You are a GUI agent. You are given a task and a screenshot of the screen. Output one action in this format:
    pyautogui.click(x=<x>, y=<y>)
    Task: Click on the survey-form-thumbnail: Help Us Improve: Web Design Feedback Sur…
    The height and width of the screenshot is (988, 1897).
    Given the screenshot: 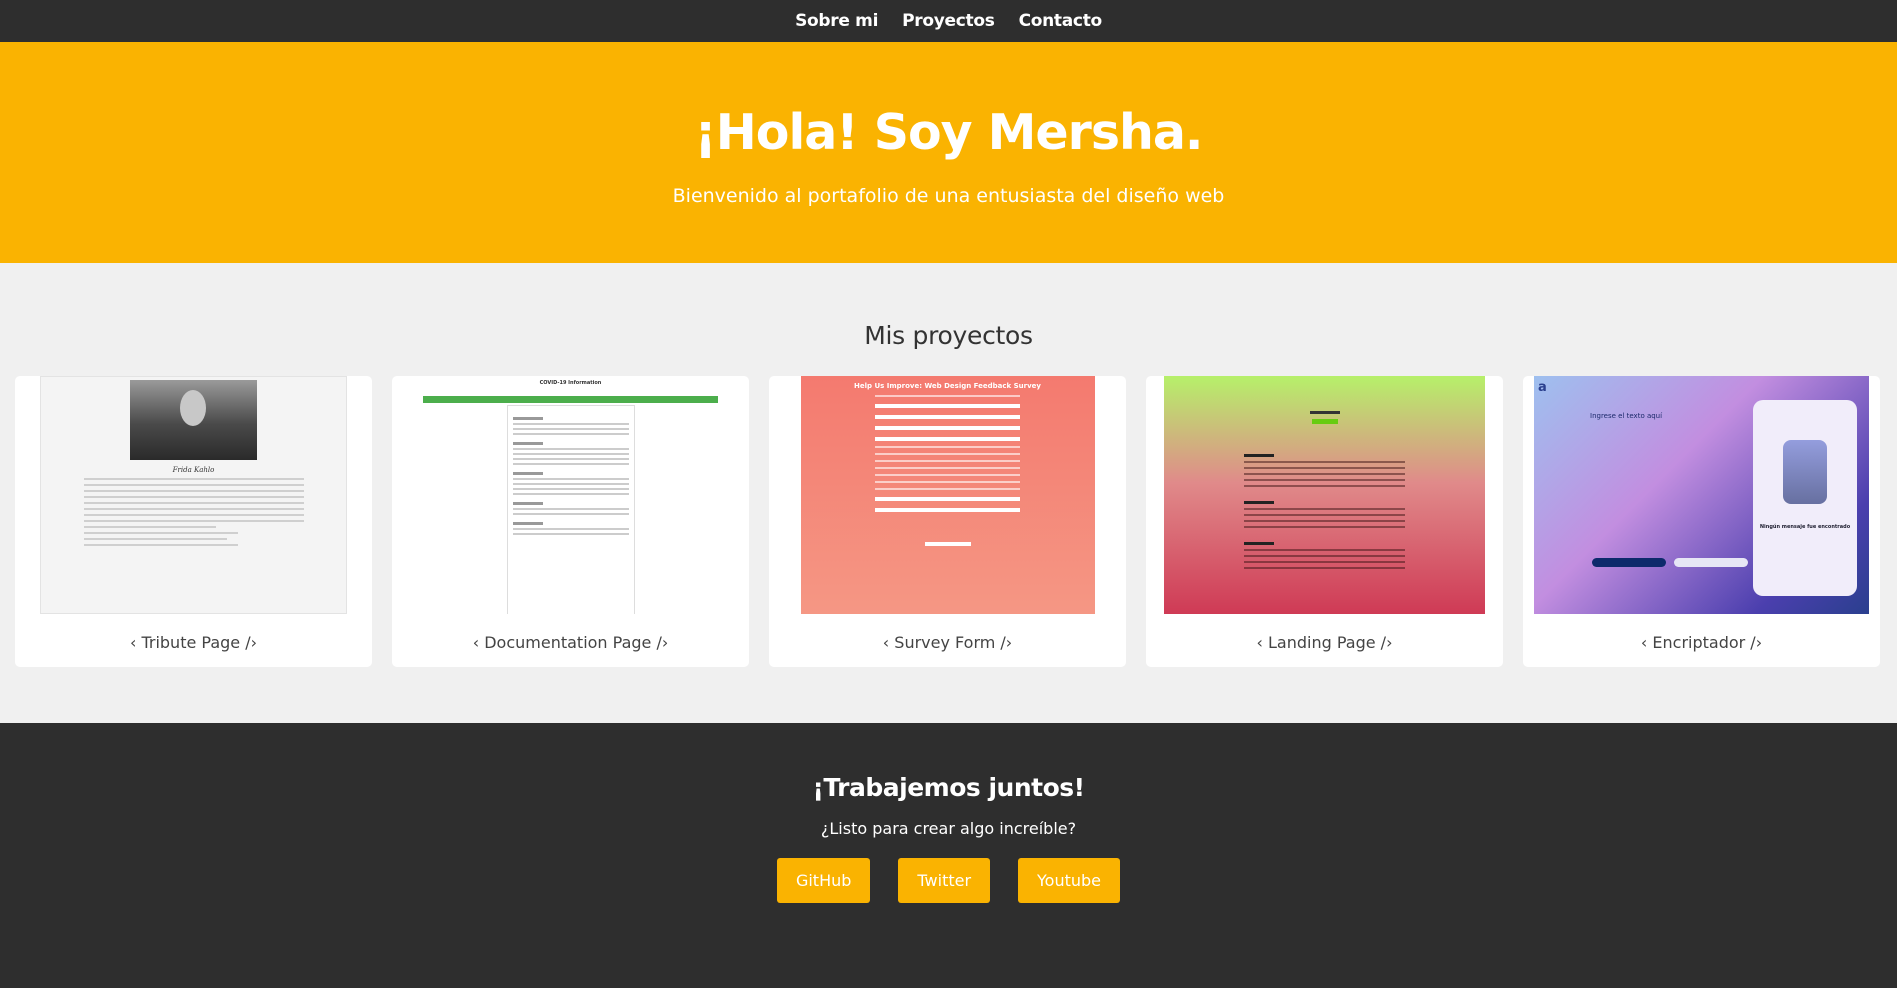 What is the action you would take?
    pyautogui.click(x=947, y=495)
    